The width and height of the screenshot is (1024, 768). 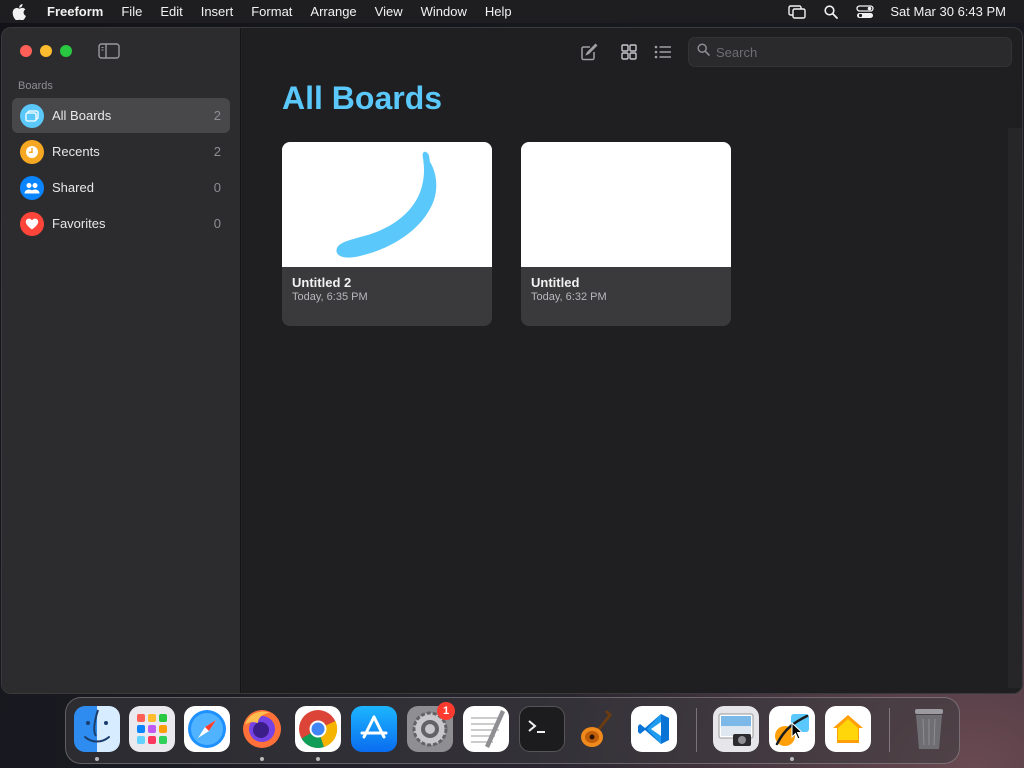 I want to click on sidebar-item-favorites: Favorites 0, so click(x=121, y=223).